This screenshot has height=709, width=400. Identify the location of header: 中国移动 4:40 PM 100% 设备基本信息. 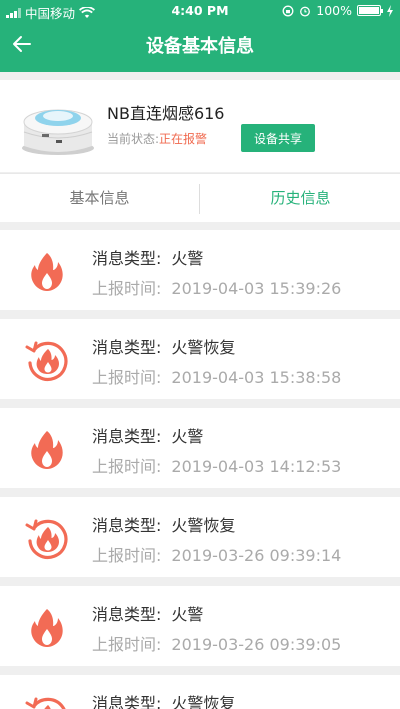
(200, 36).